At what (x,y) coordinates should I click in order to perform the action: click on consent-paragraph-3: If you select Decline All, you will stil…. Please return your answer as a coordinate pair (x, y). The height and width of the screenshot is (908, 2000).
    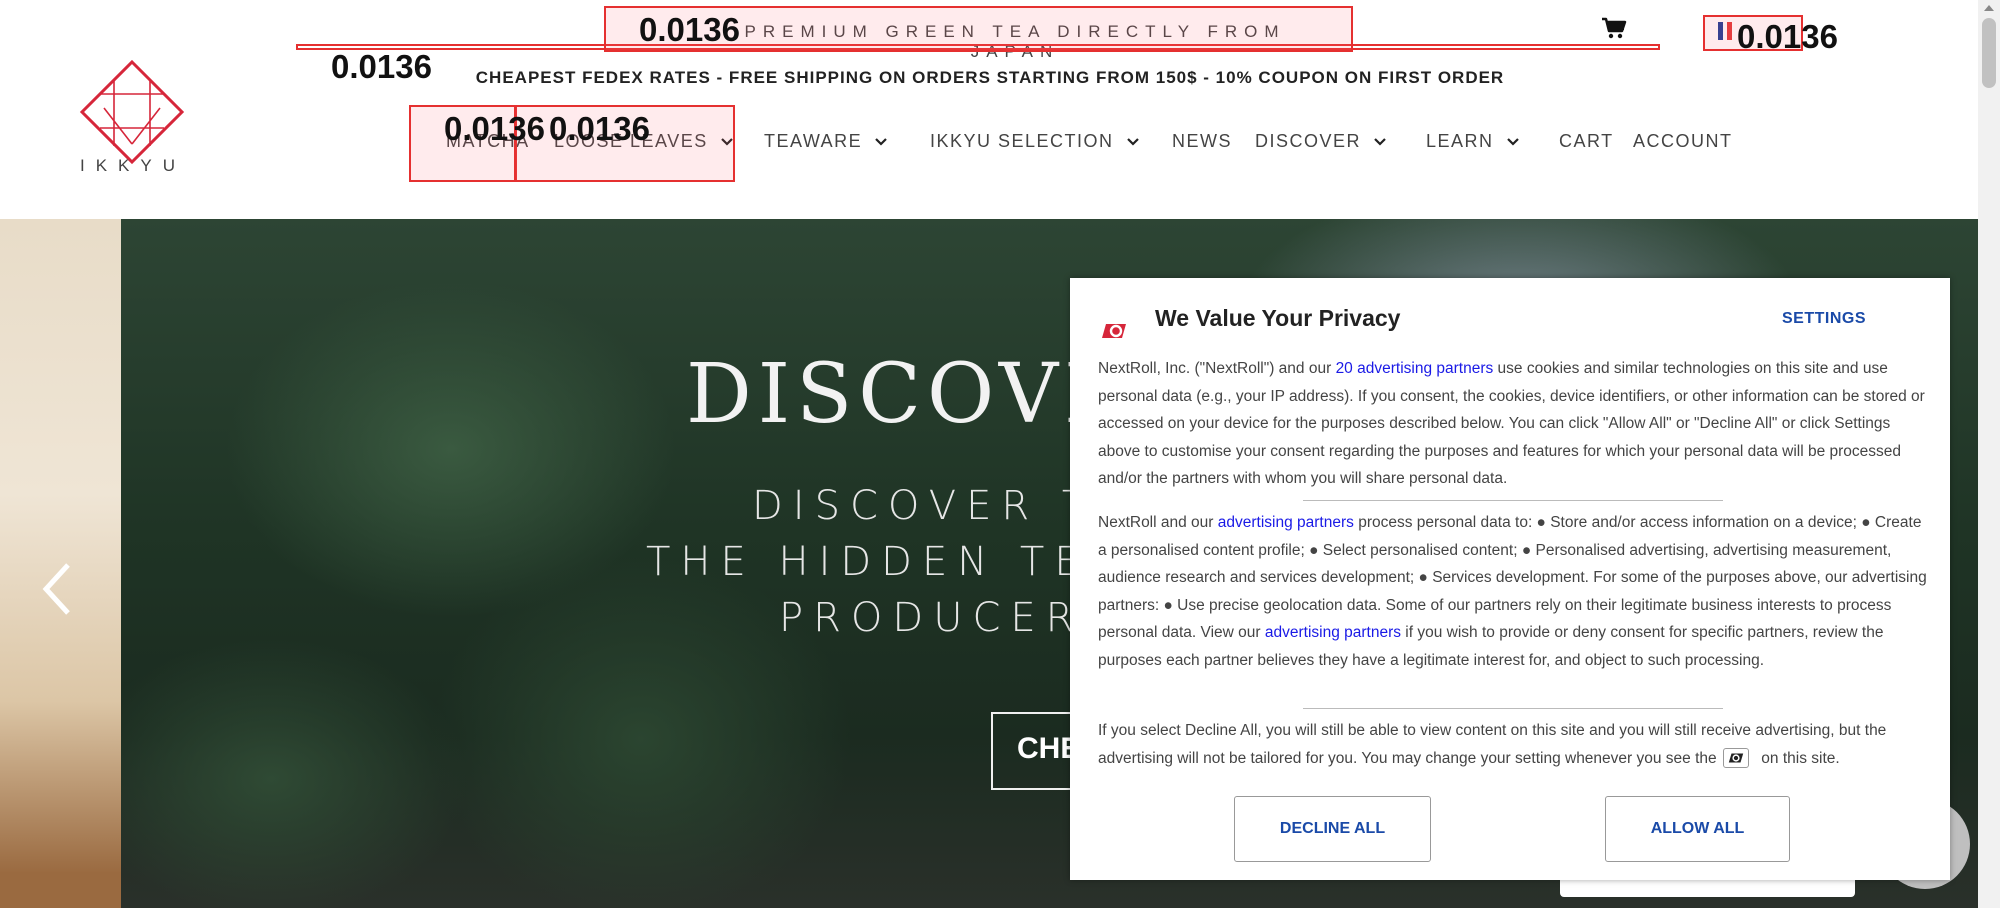
    Looking at the image, I should click on (1513, 744).